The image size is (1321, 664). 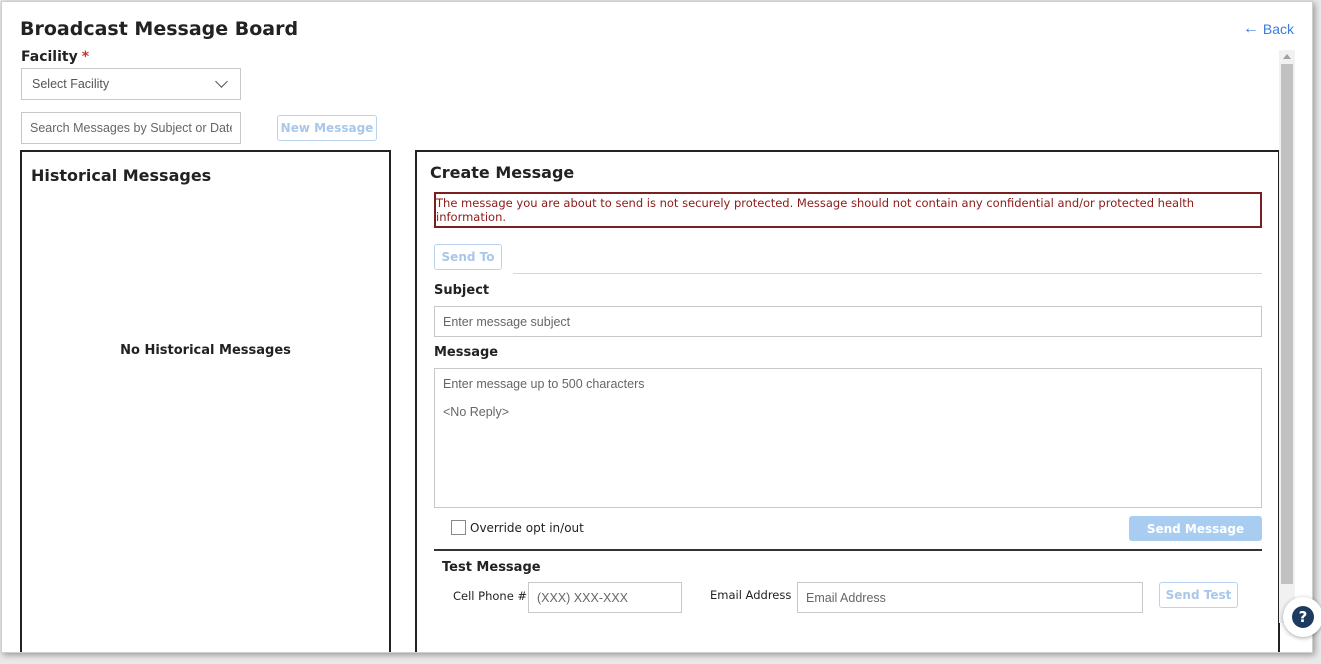 What do you see at coordinates (121, 175) in the screenshot?
I see `historical-messages-title: Historical Messages` at bounding box center [121, 175].